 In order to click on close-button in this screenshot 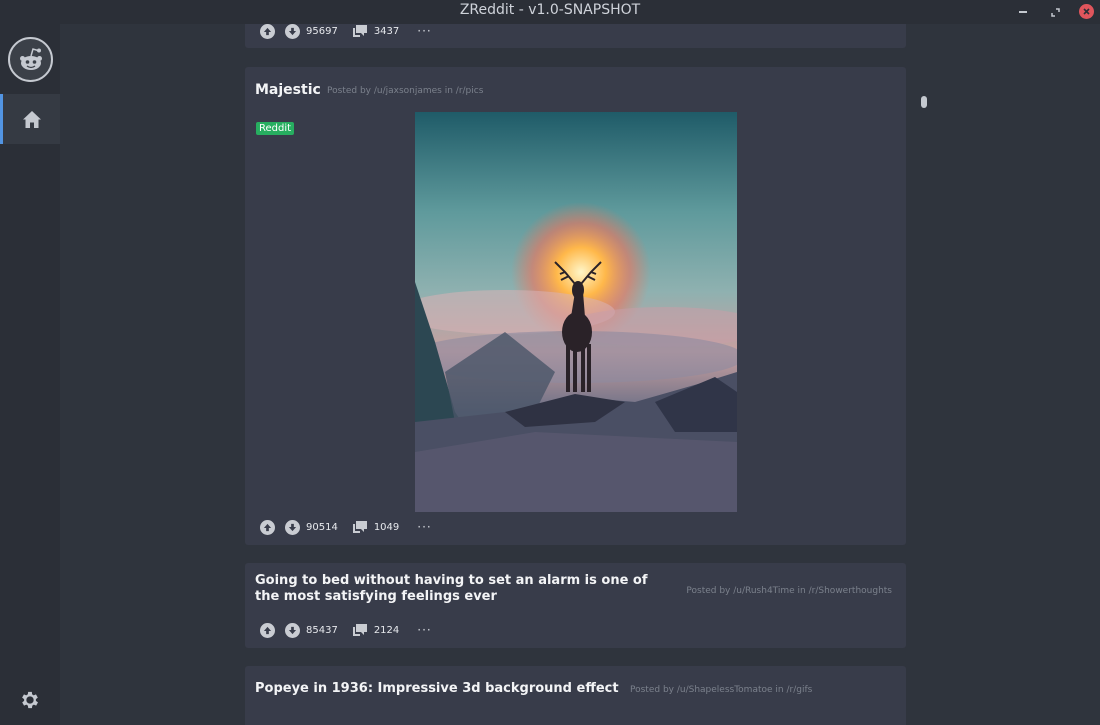, I will do `click(1086, 11)`.